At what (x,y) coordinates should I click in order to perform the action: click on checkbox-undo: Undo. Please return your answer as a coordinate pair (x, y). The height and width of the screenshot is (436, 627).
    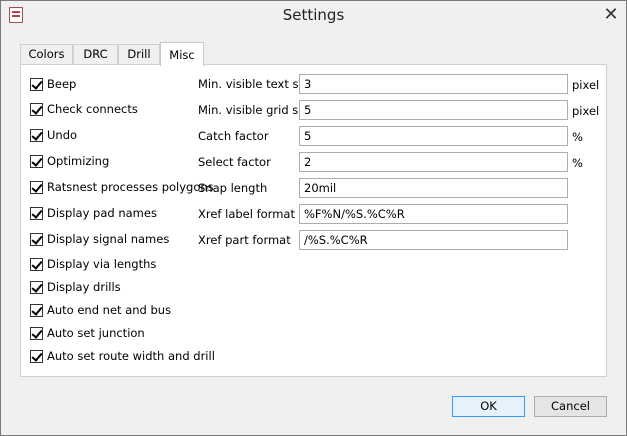
    Looking at the image, I should click on (53, 135).